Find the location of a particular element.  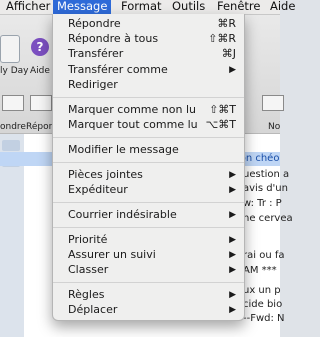

my-day-label: ly Day is located at coordinates (14, 71).